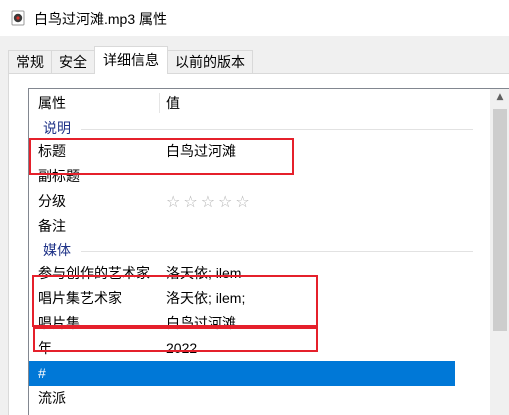 This screenshot has width=509, height=415. Describe the element at coordinates (260, 103) in the screenshot. I see `list-header: 属性 值` at that location.